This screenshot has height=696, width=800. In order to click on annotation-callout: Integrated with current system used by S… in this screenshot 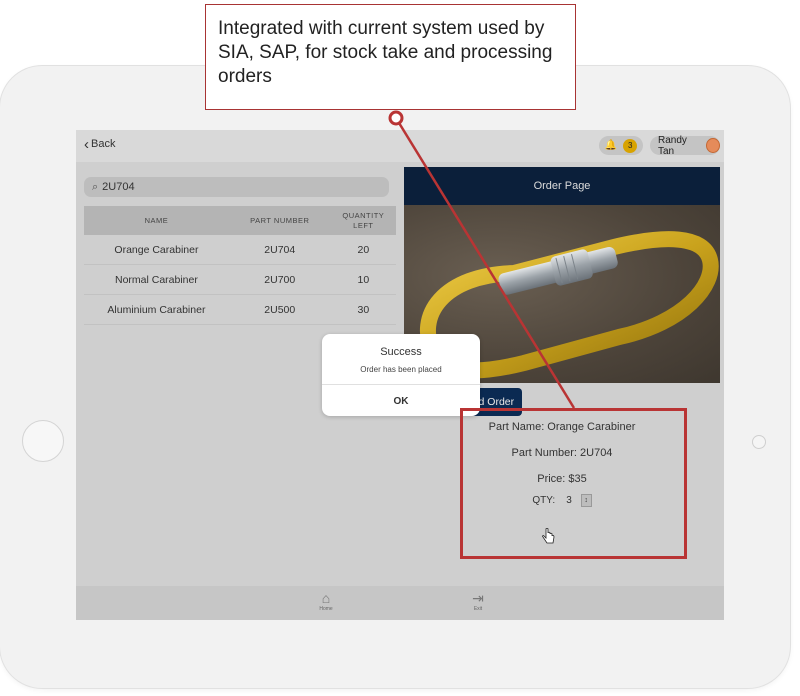, I will do `click(390, 57)`.